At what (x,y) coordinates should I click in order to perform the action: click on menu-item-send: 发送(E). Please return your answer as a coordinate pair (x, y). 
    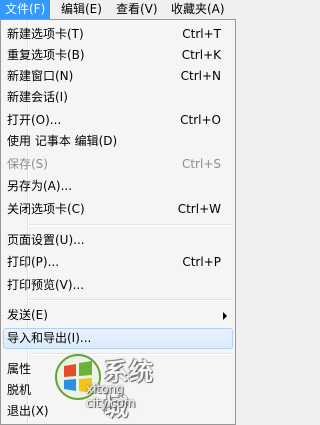
    Looking at the image, I should click on (118, 315).